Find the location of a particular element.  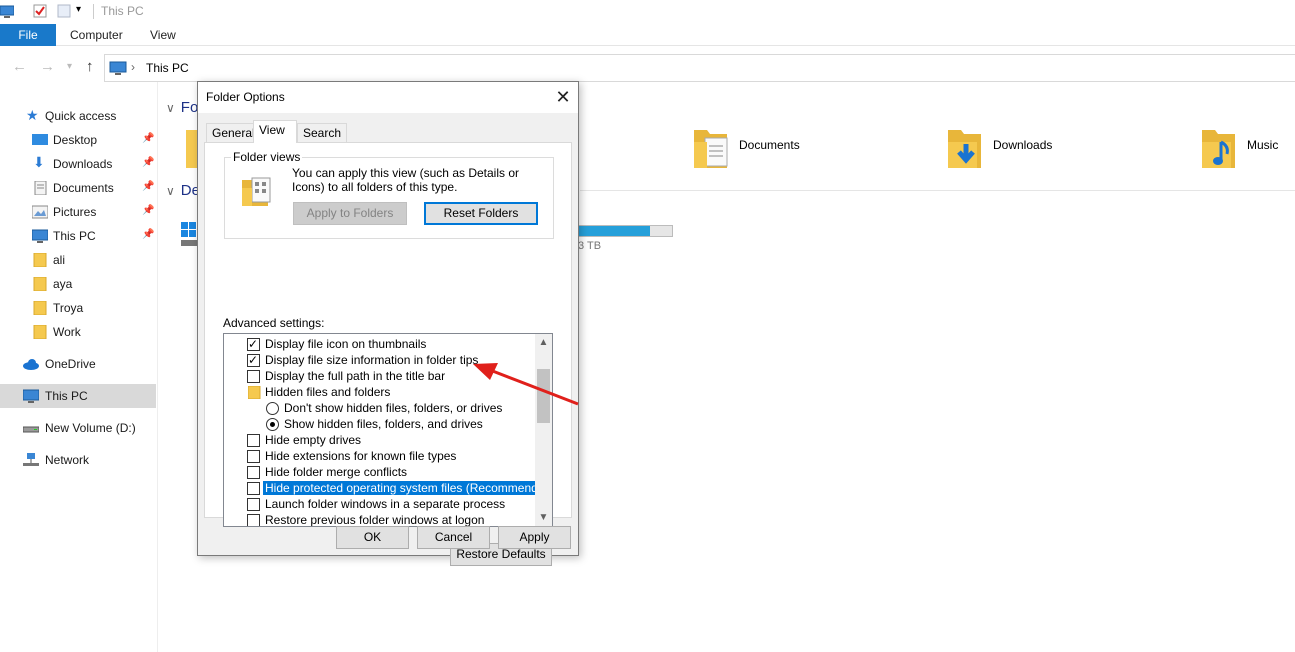

drive-usage-fill is located at coordinates (614, 231).